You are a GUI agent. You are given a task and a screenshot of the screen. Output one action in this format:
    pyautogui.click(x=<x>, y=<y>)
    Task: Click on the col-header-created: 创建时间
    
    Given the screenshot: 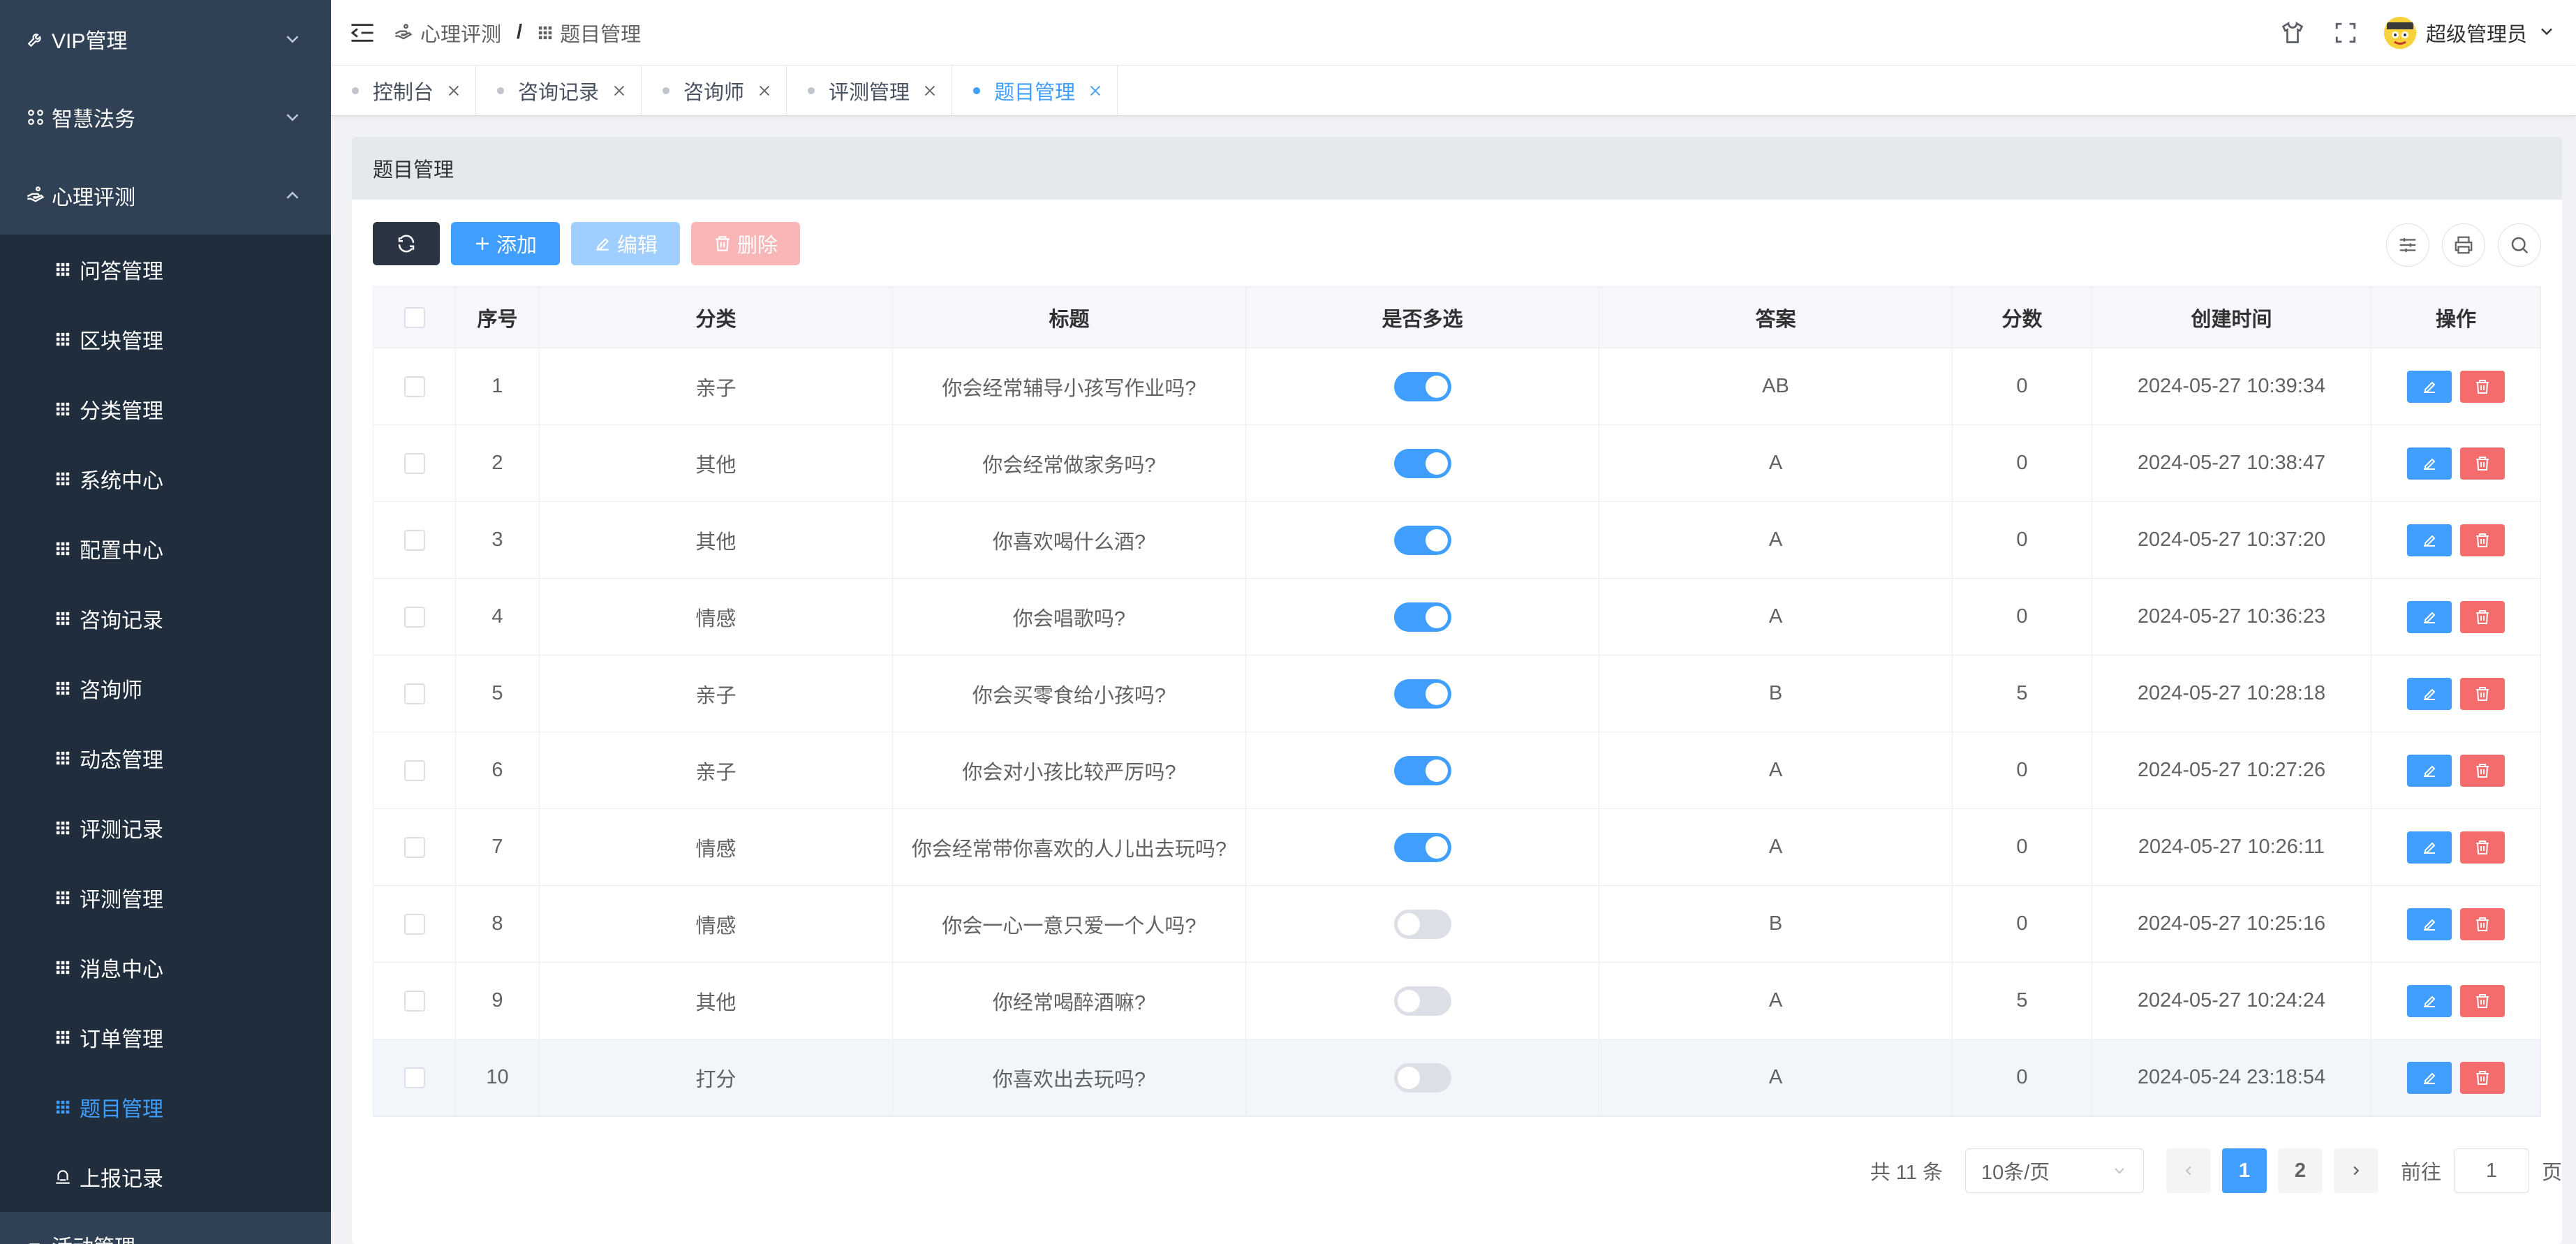 What is the action you would take?
    pyautogui.click(x=2231, y=317)
    